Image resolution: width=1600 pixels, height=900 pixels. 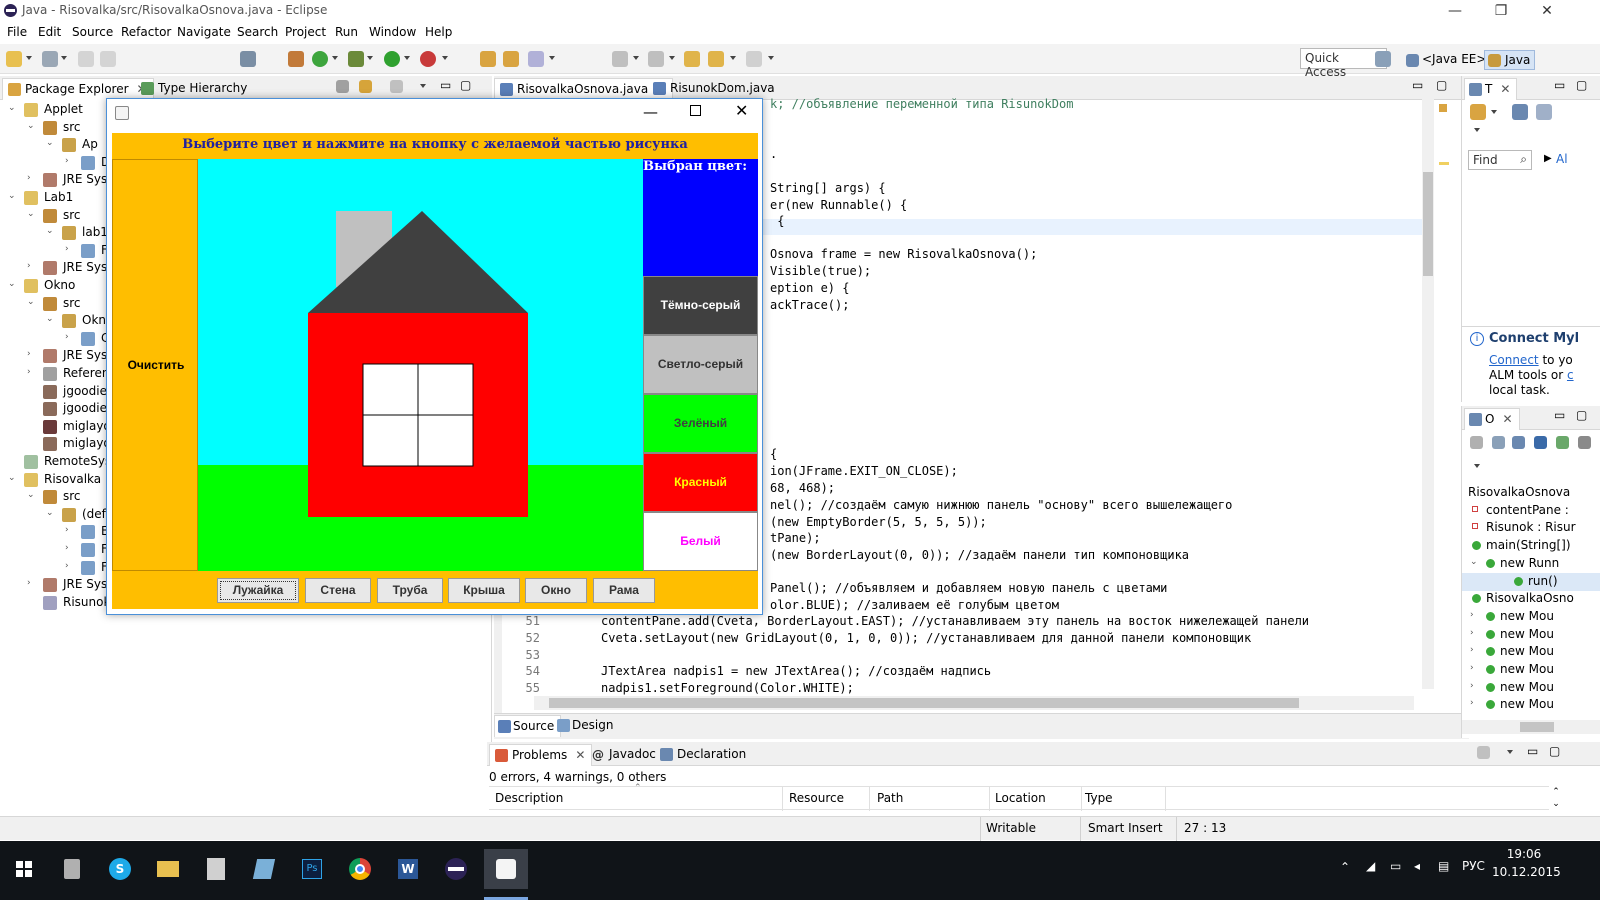 I want to click on maximize-view-icon: ▢, so click(x=1441, y=85).